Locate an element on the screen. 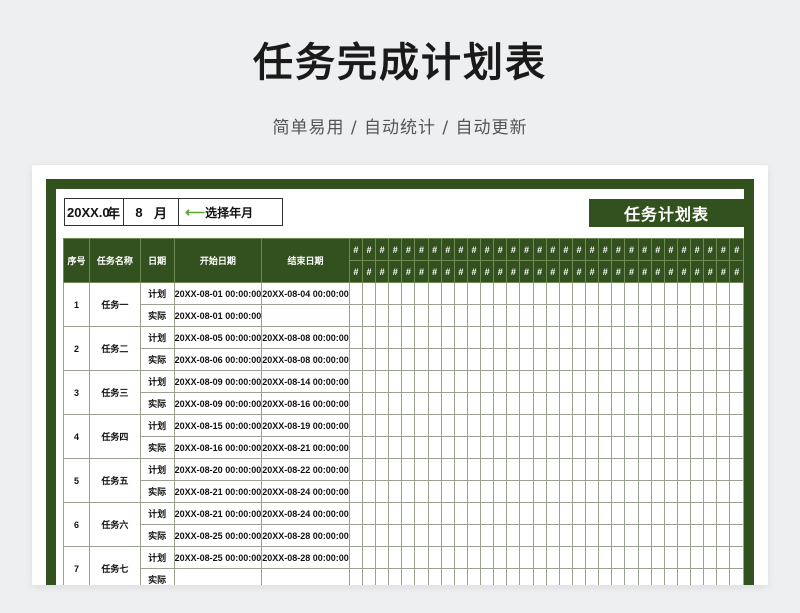 The height and width of the screenshot is (613, 800). task-seq-cell: 1 is located at coordinates (76, 304).